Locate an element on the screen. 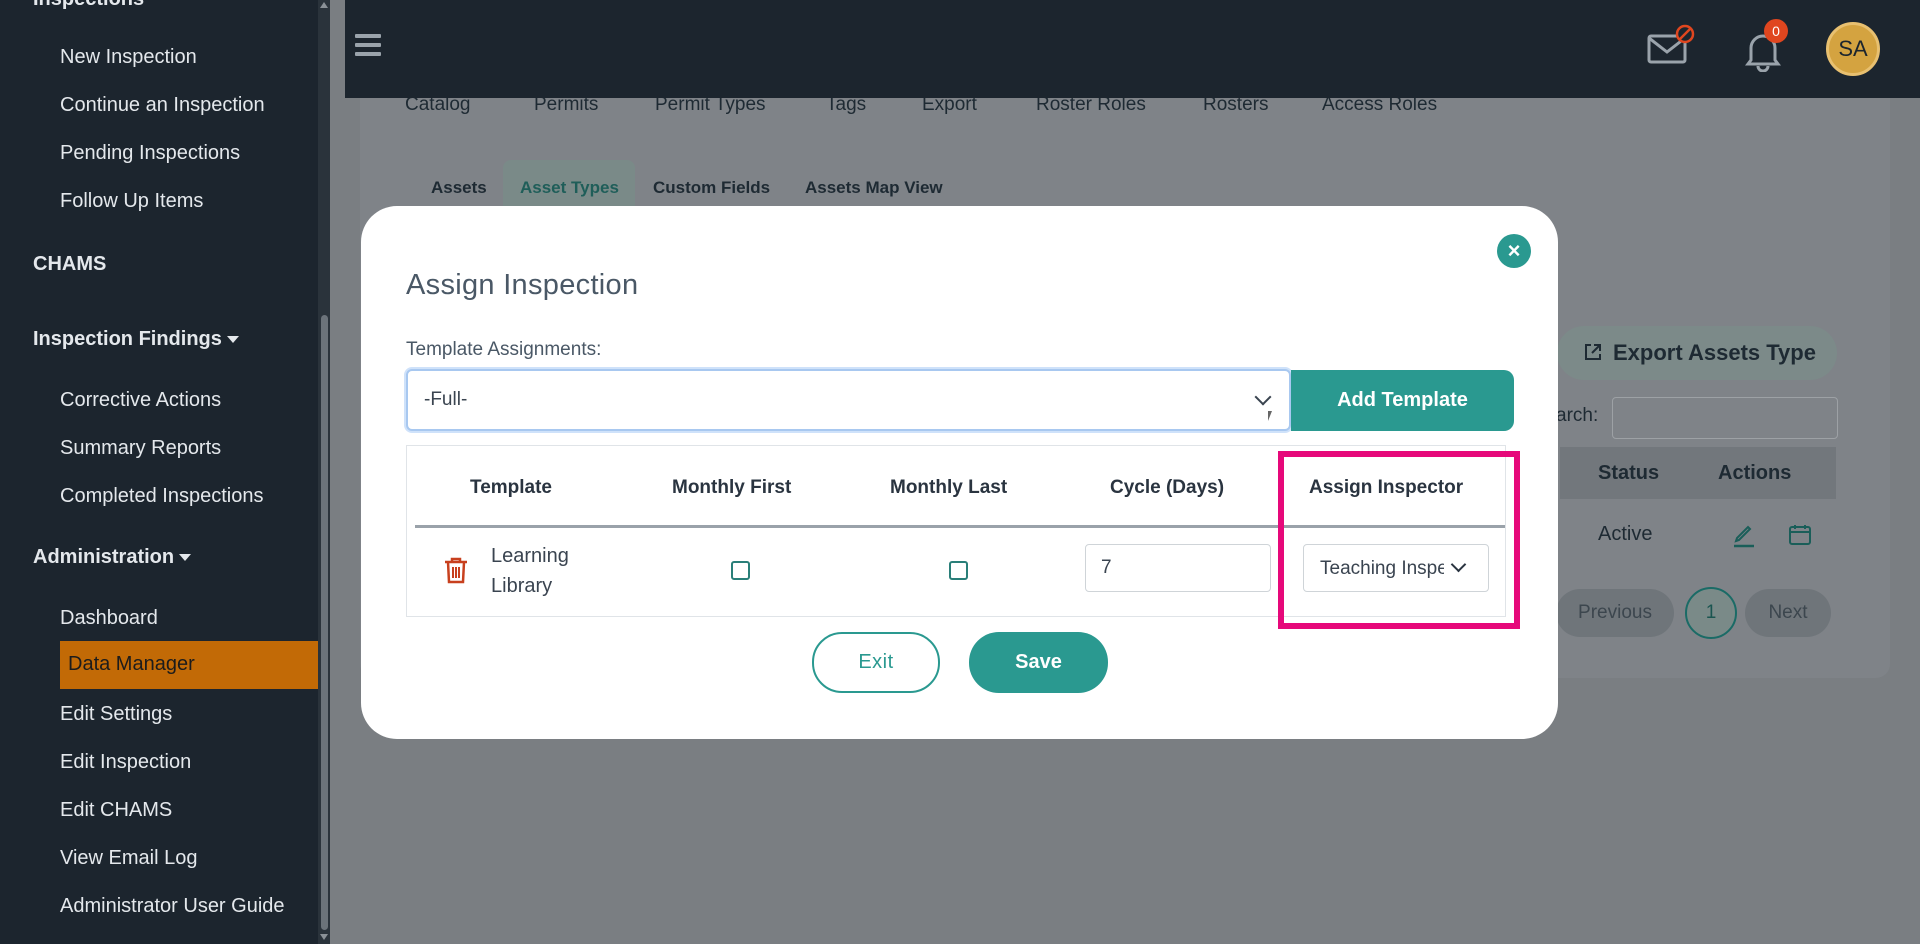 The image size is (1920, 944). export-assets-type-button: Export Assets Type is located at coordinates (1697, 353).